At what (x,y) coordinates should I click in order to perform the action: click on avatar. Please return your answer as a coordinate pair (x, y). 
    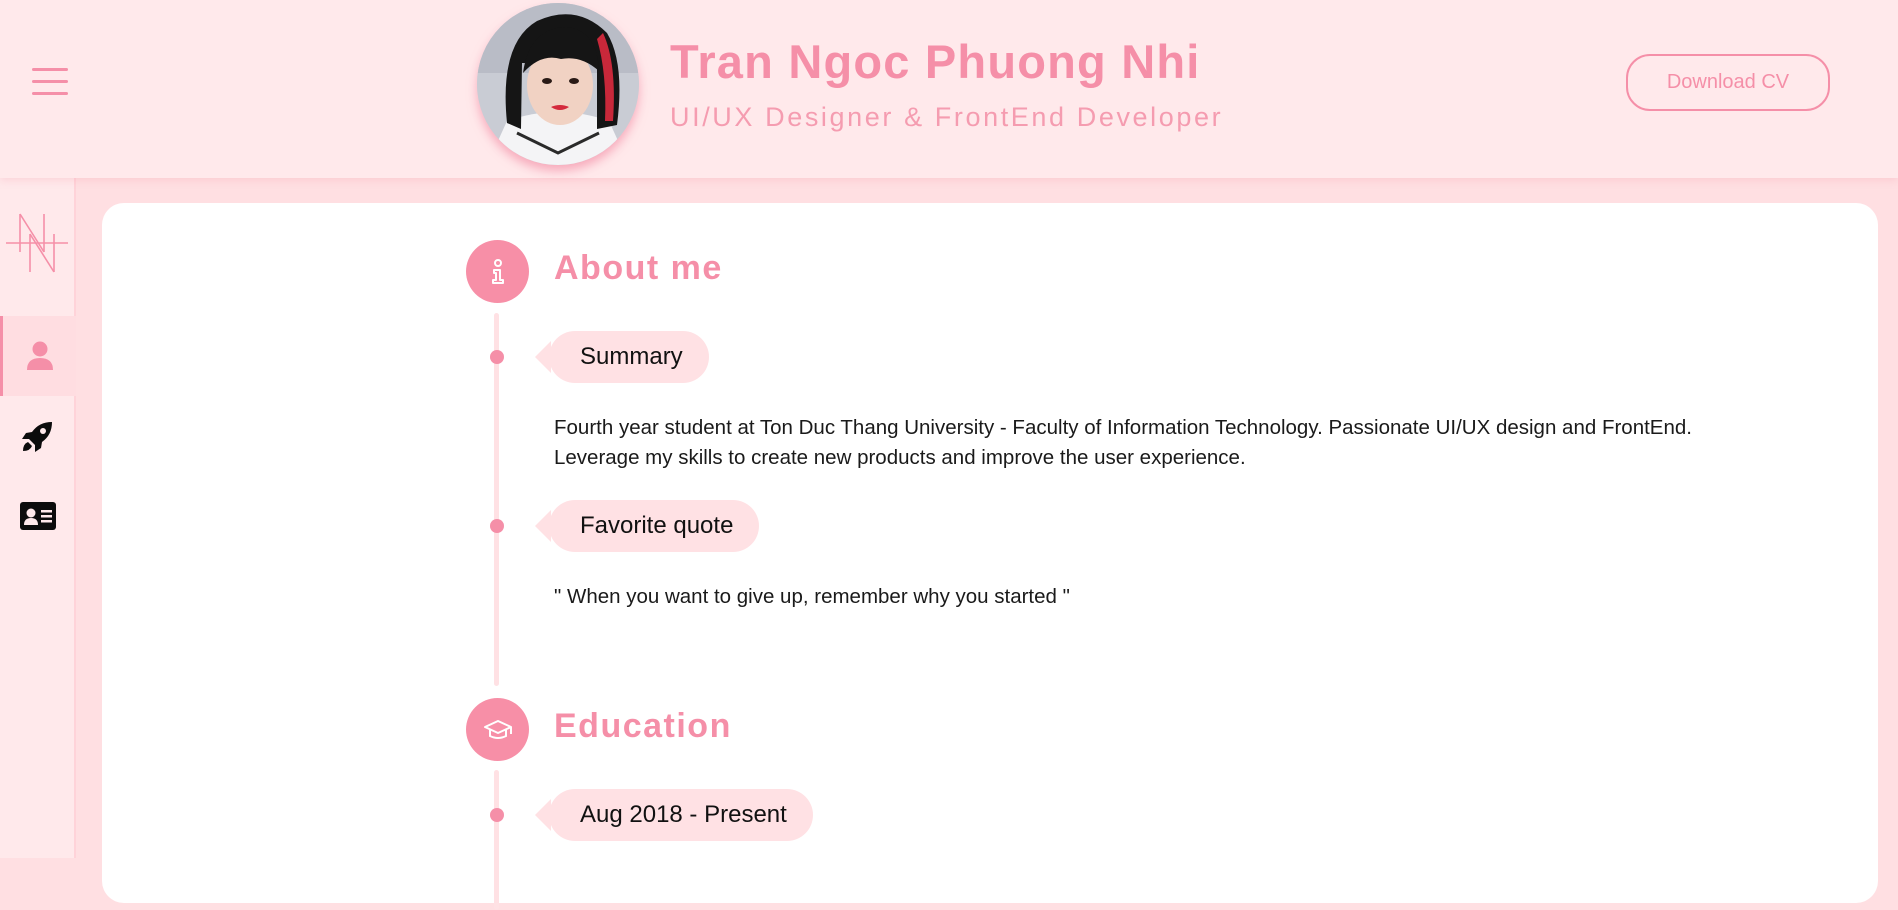
    Looking at the image, I should click on (558, 84).